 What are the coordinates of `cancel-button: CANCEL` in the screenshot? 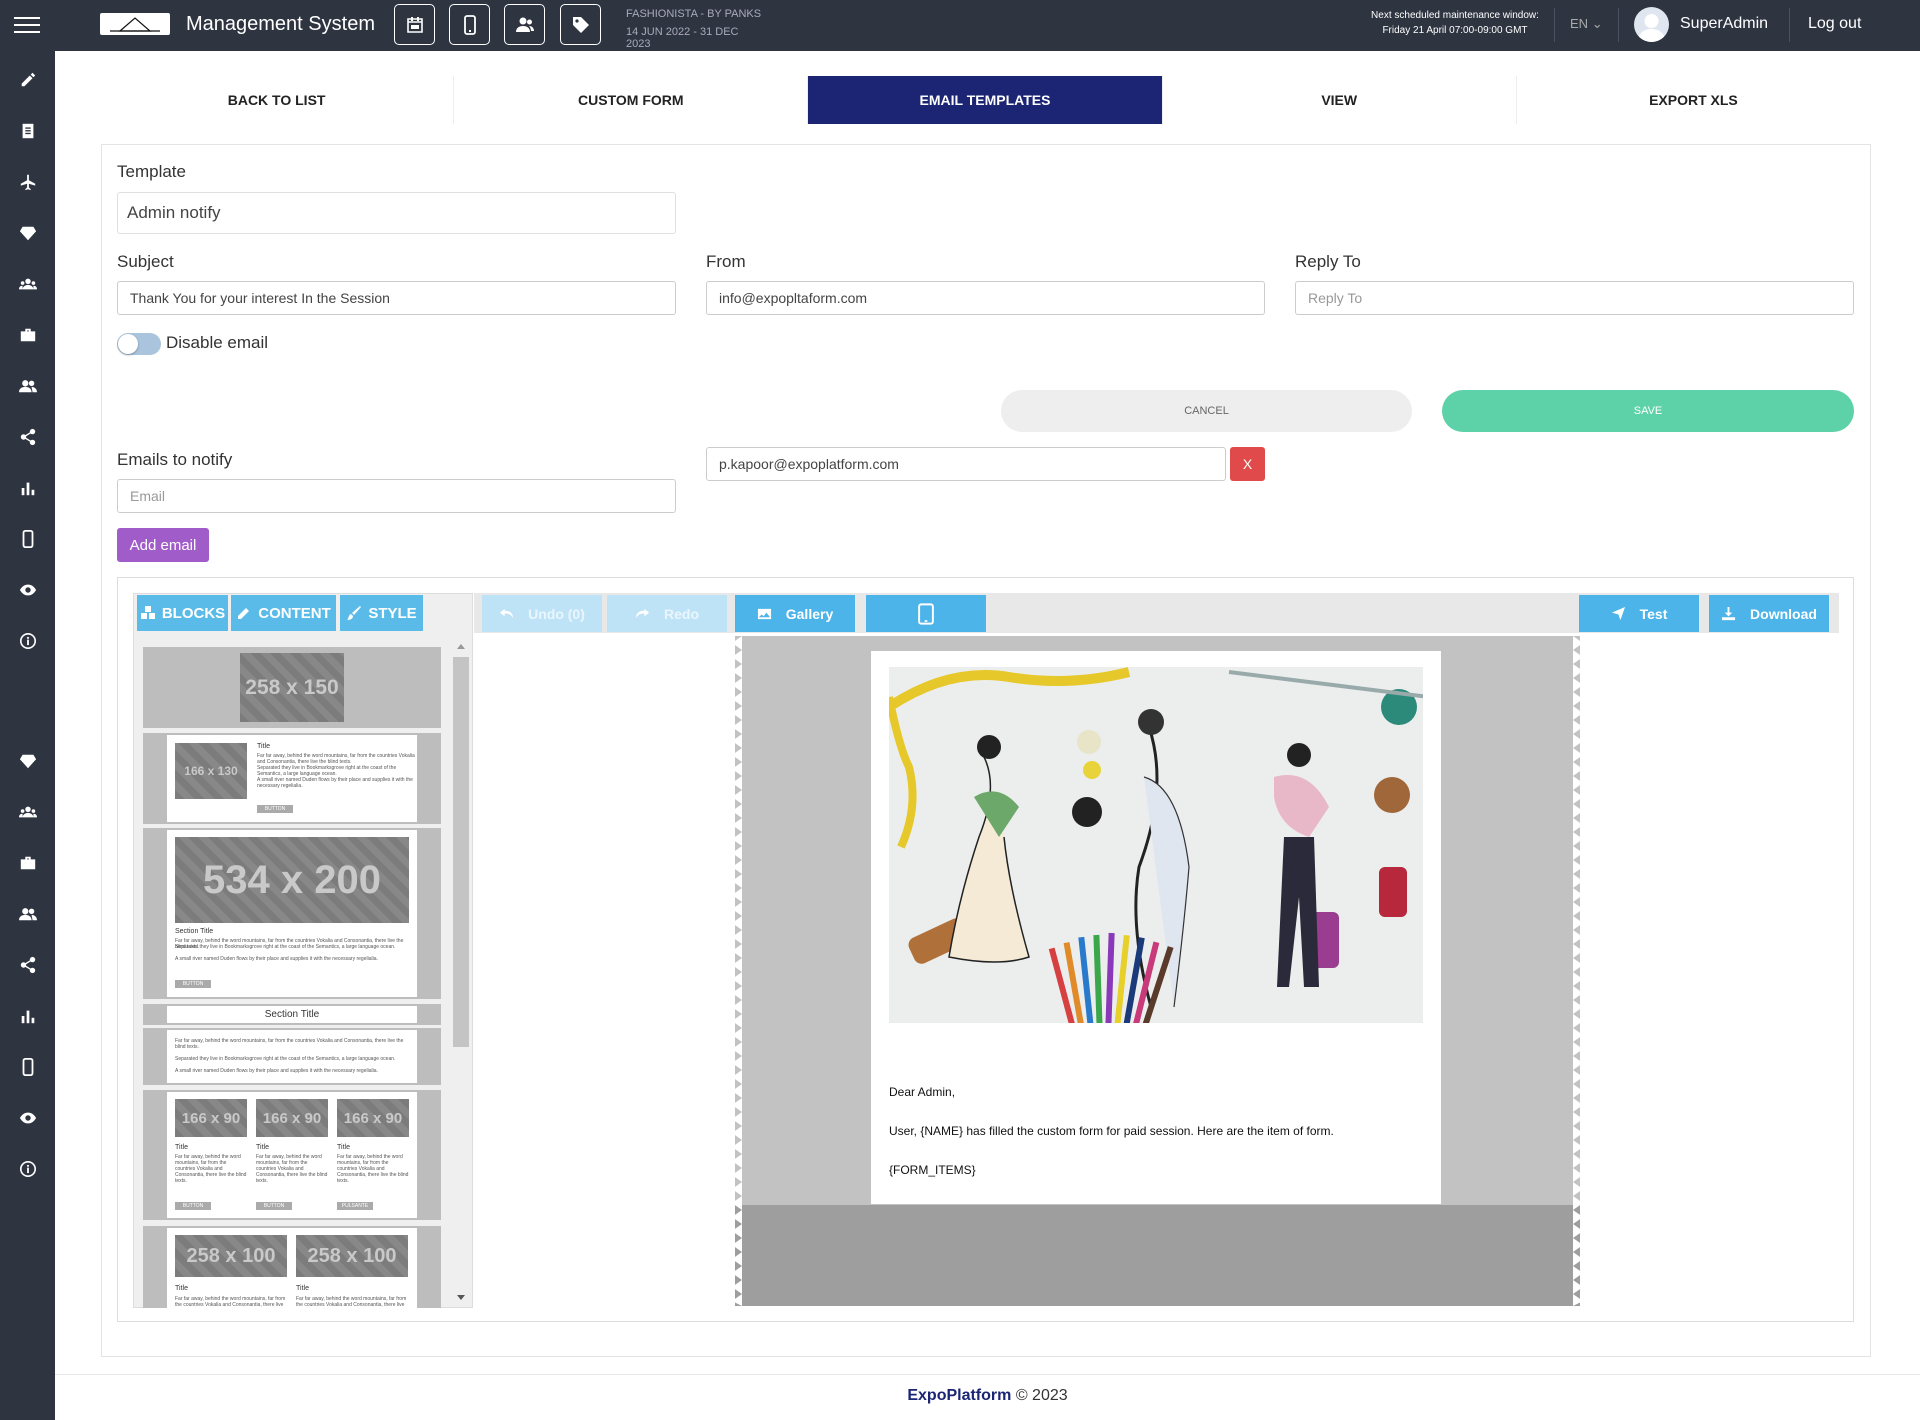 It's located at (1206, 411).